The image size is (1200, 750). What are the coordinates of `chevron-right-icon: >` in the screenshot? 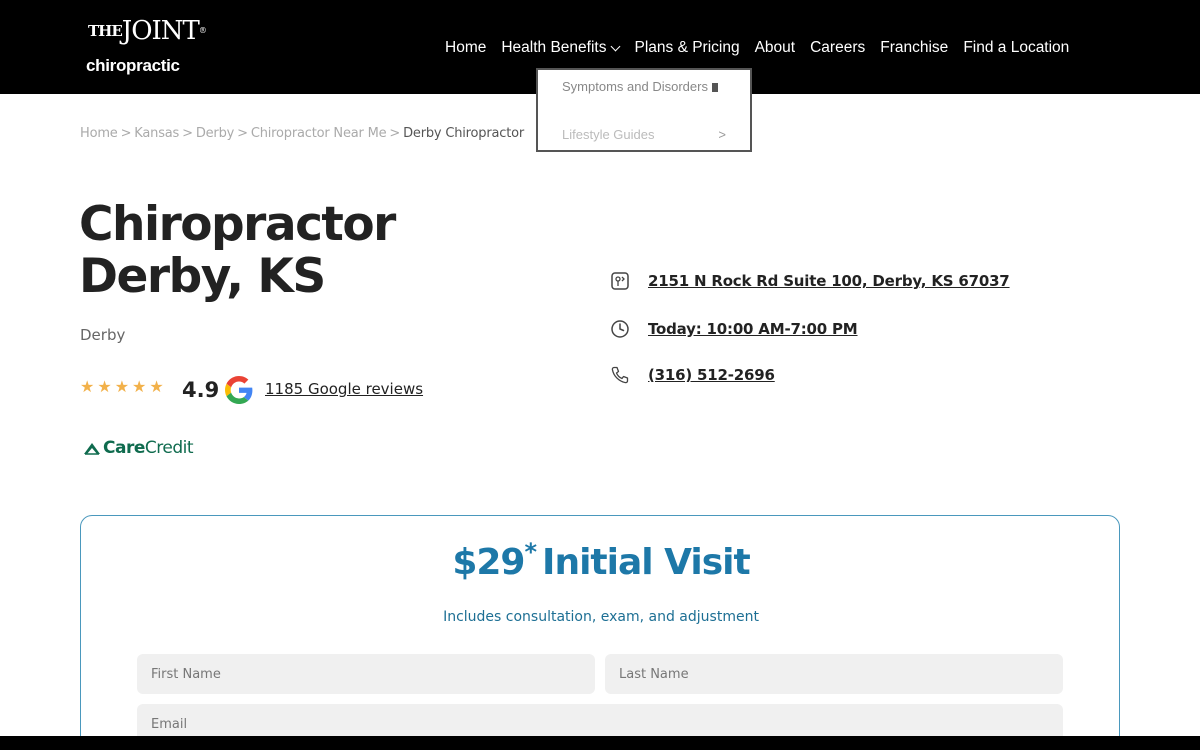 It's located at (722, 134).